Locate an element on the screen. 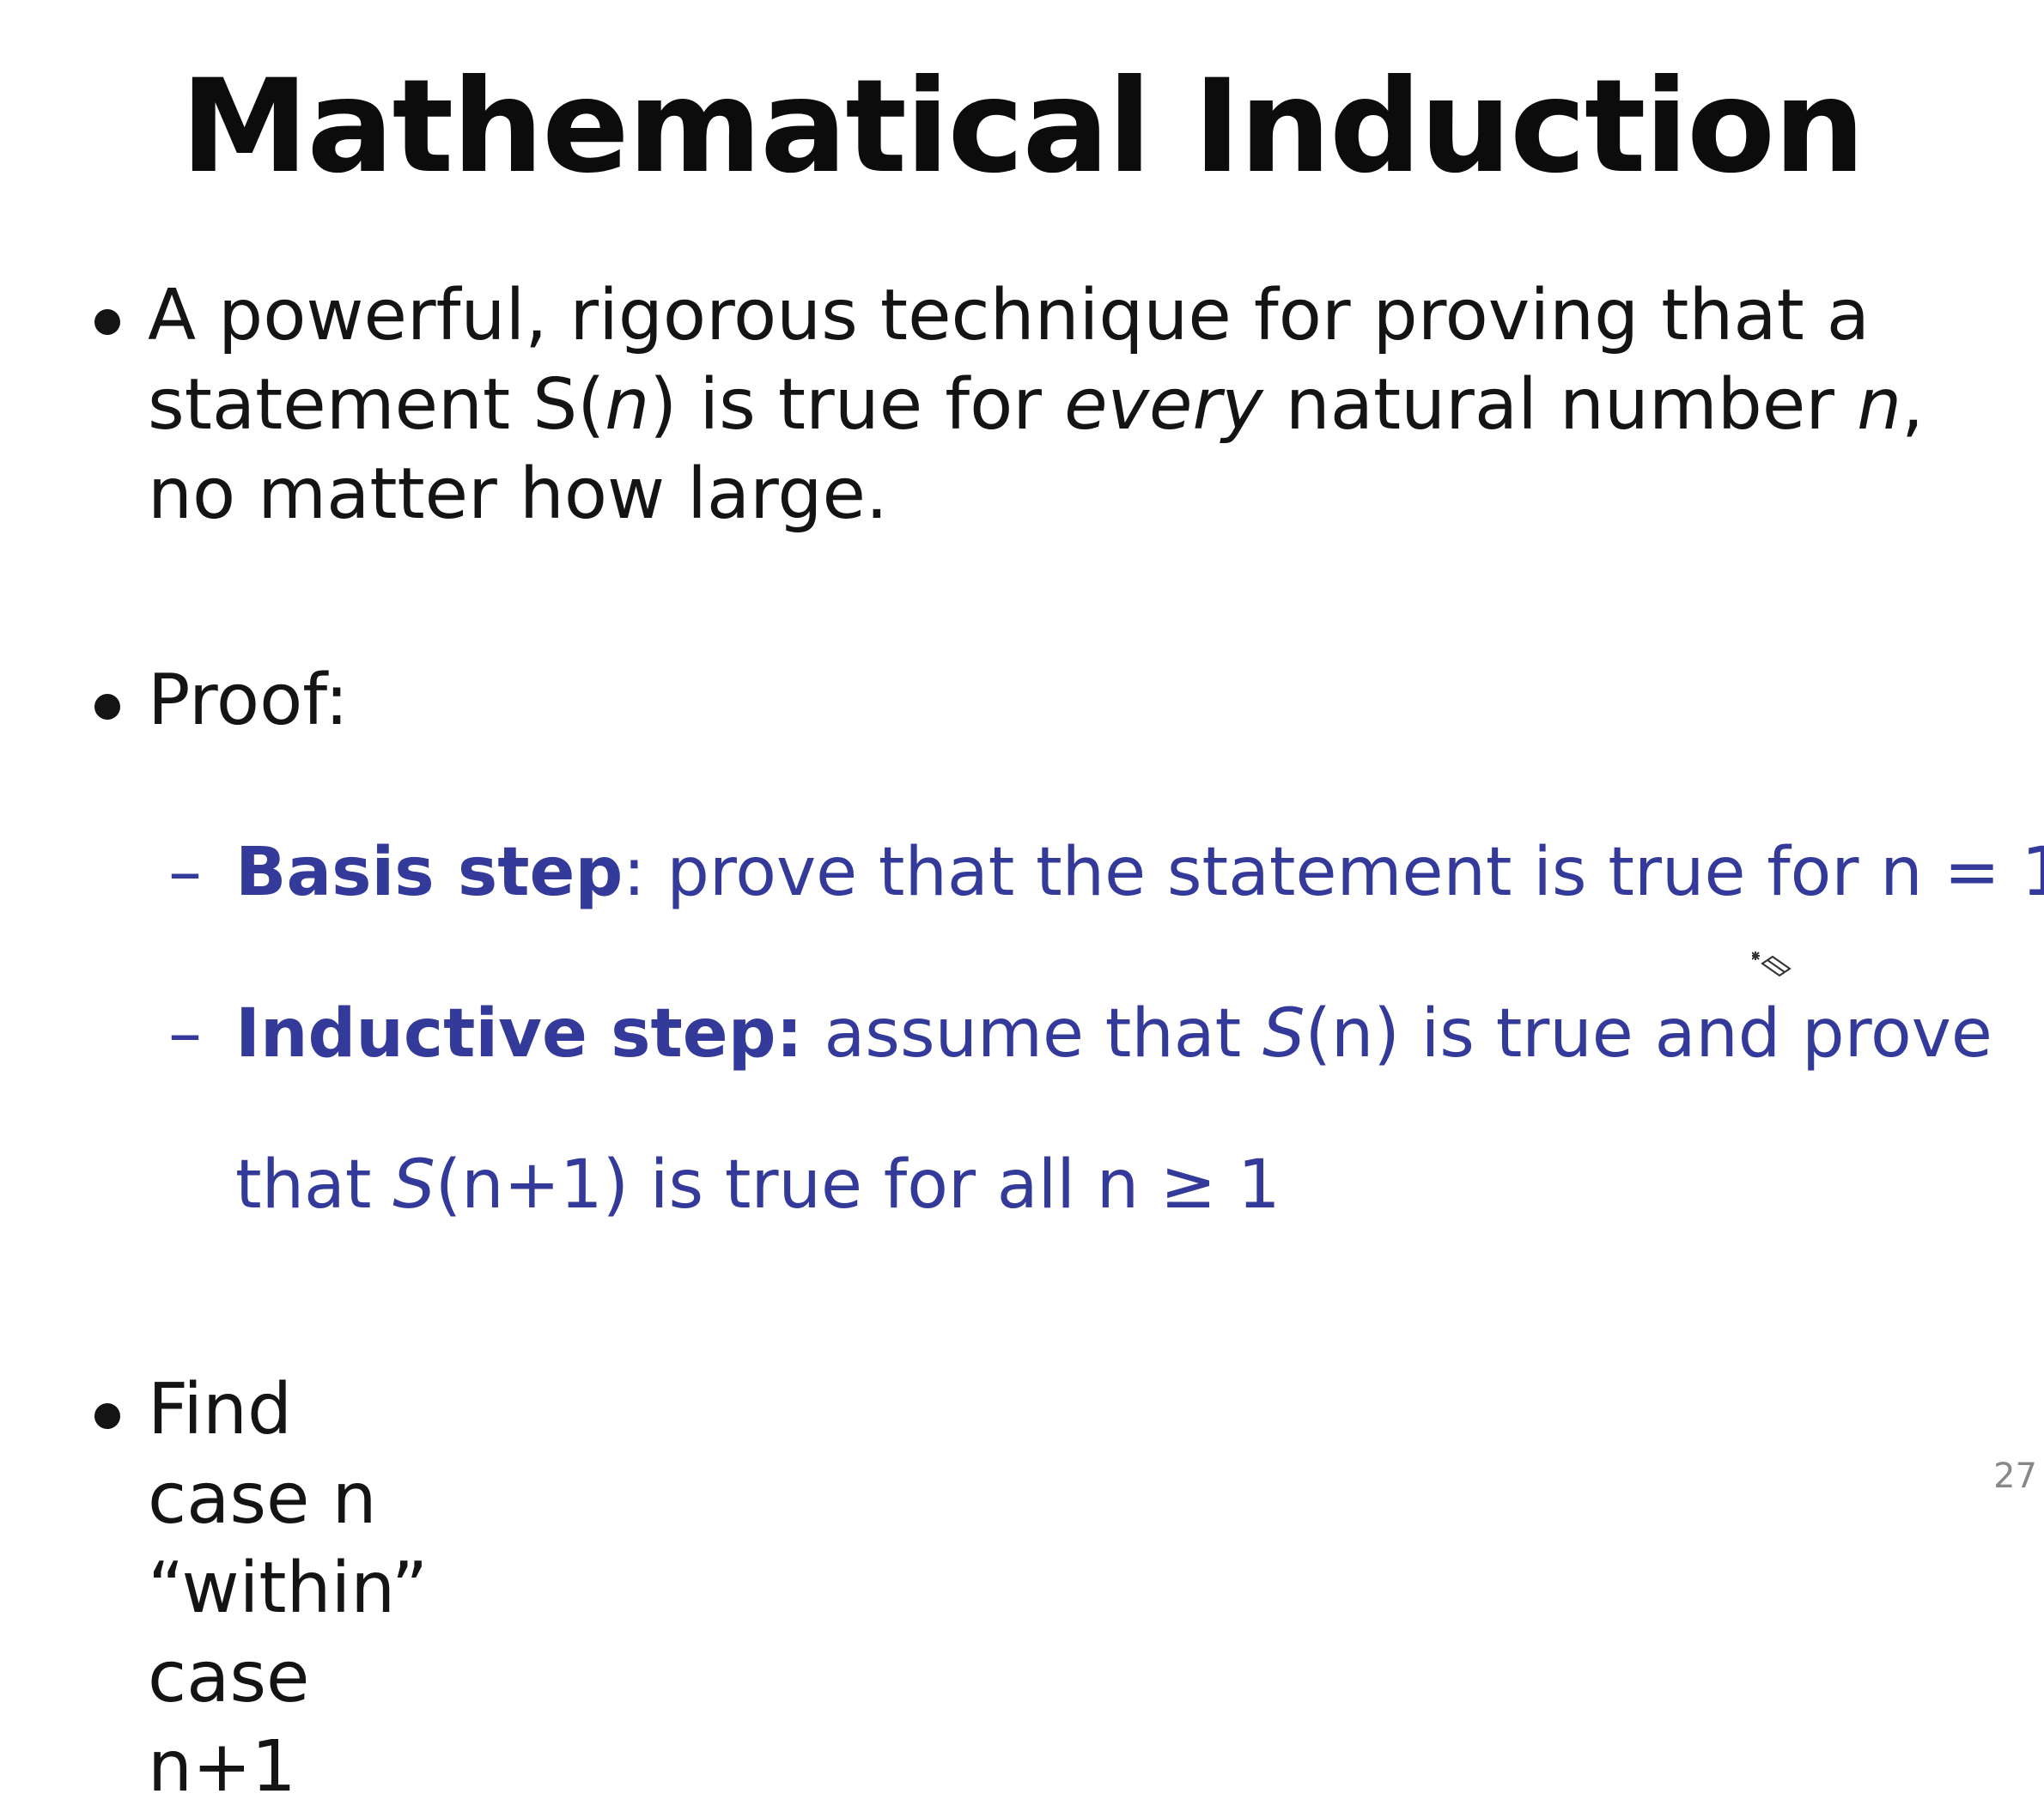 This screenshot has height=1812, width=2044. text-segment: (n+1) is true for all n ≥ 1 is located at coordinates (858, 1185).